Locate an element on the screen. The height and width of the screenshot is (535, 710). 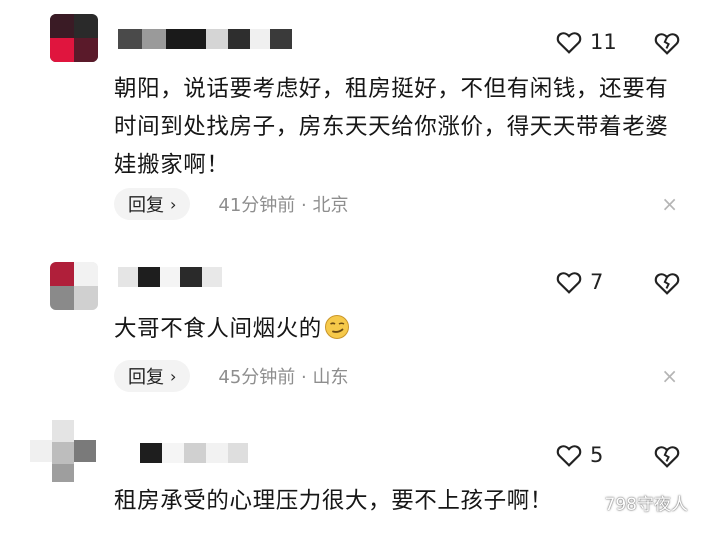
like-count: 7 is located at coordinates (597, 282).